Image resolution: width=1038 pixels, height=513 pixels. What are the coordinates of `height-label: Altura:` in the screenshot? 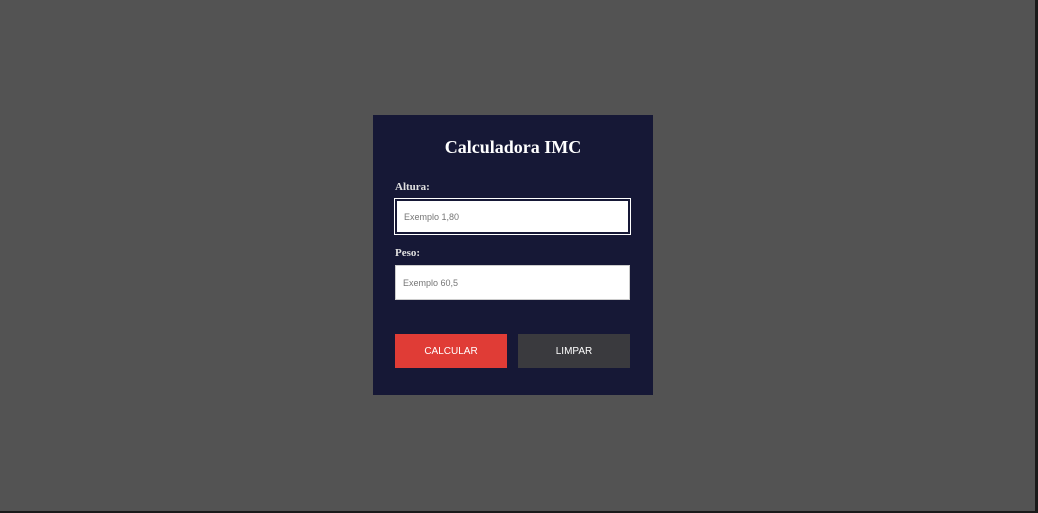 It's located at (412, 187).